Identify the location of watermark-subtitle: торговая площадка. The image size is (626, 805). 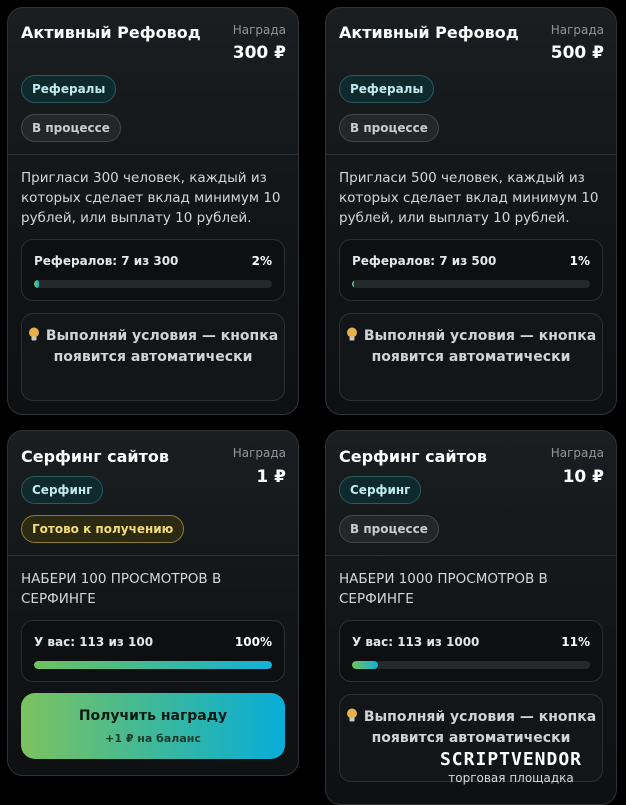
(511, 778).